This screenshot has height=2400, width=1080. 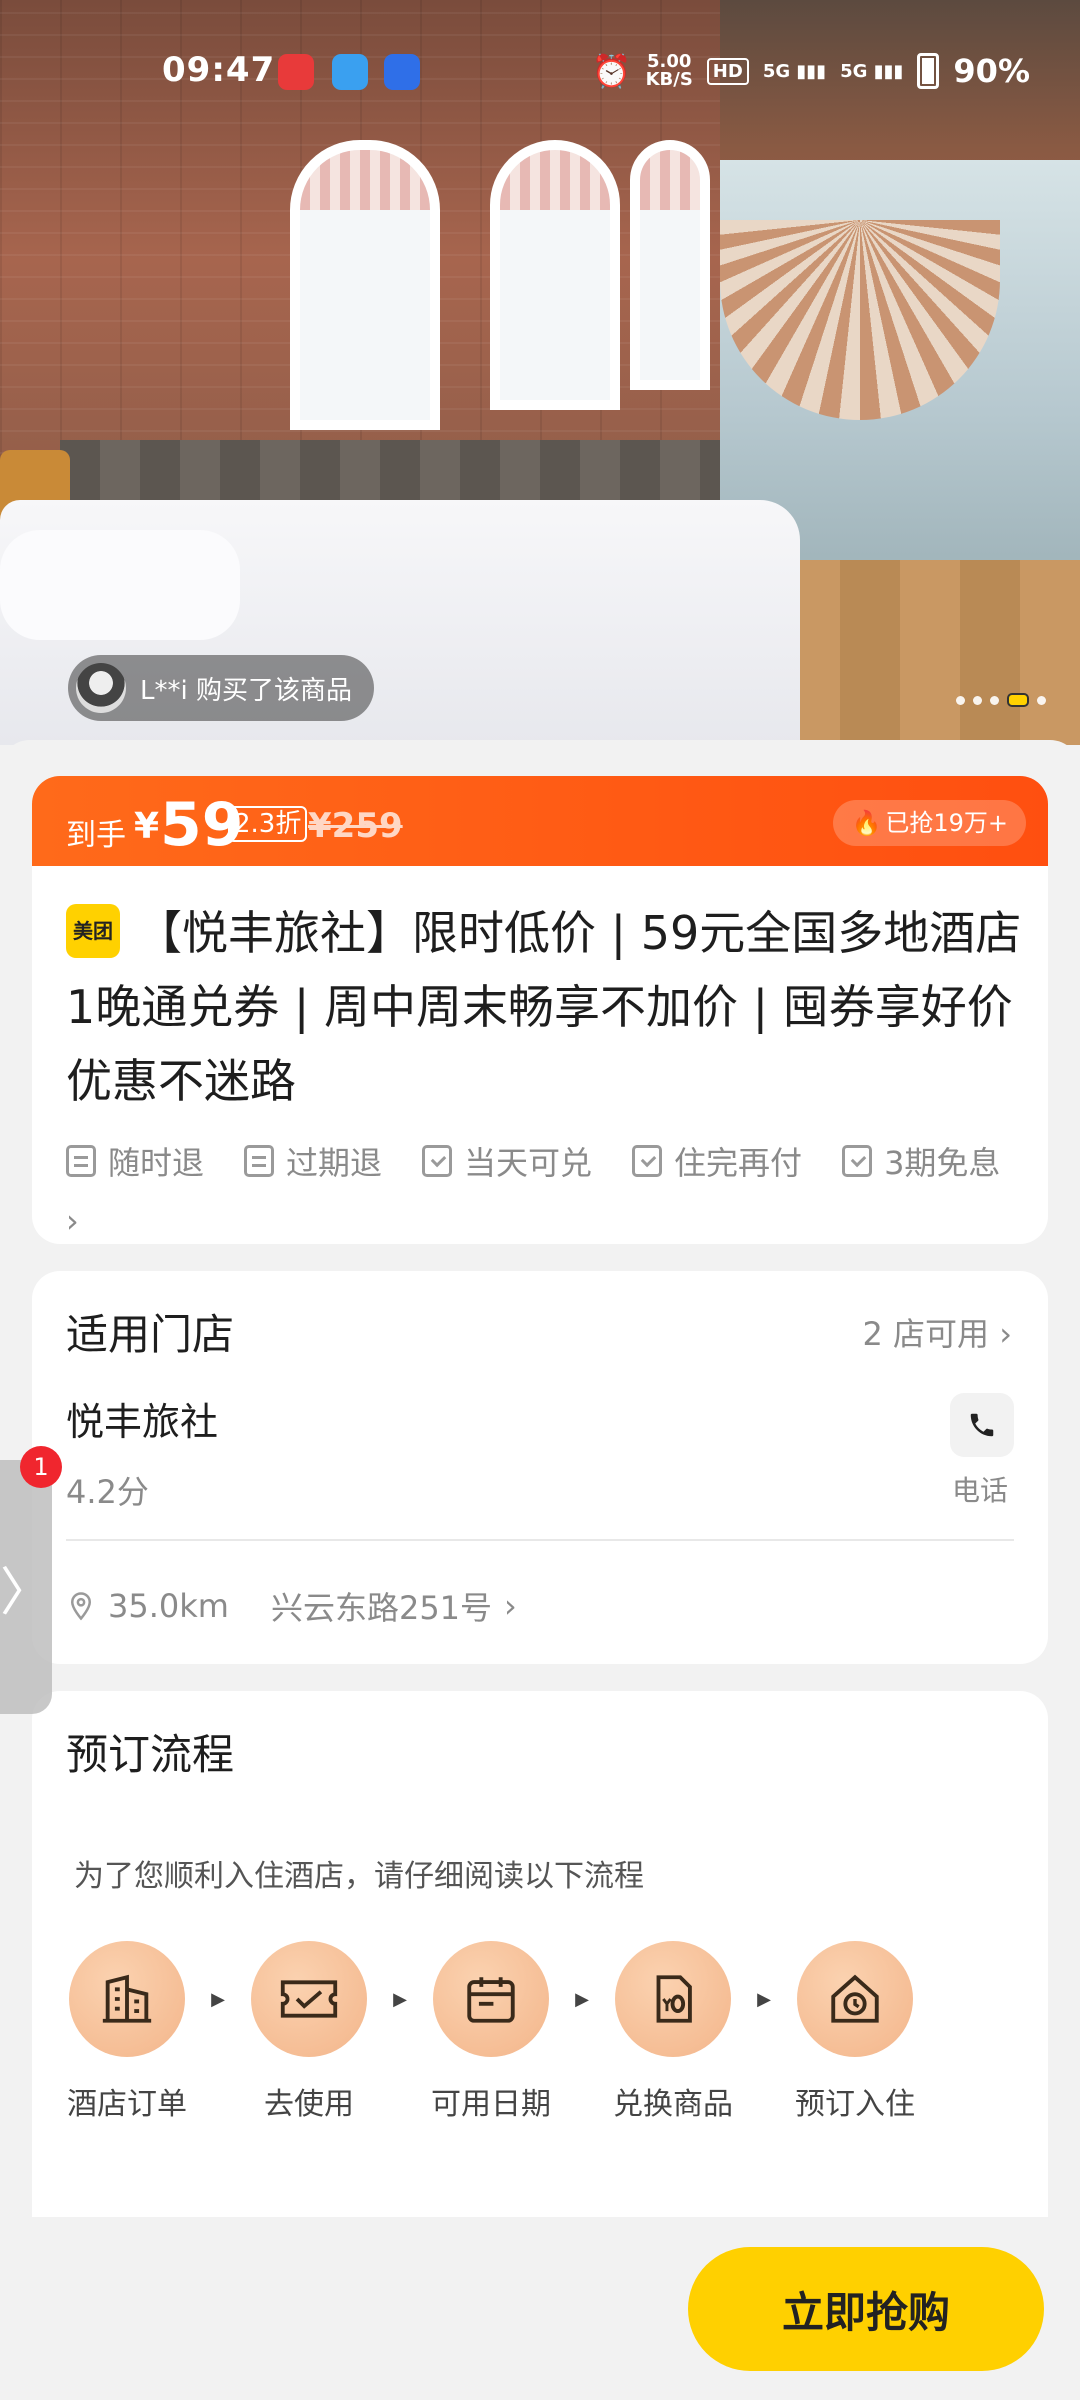 I want to click on tag-expired-refund: 过期退, so click(x=313, y=1161).